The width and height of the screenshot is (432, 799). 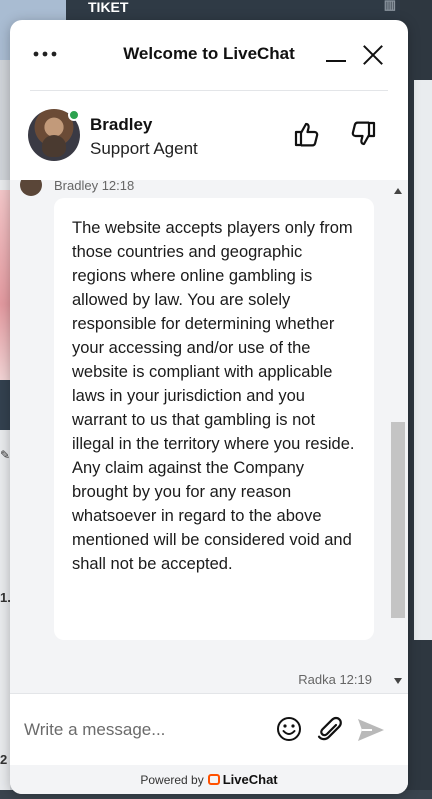 I want to click on attach-file-button, so click(x=330, y=730).